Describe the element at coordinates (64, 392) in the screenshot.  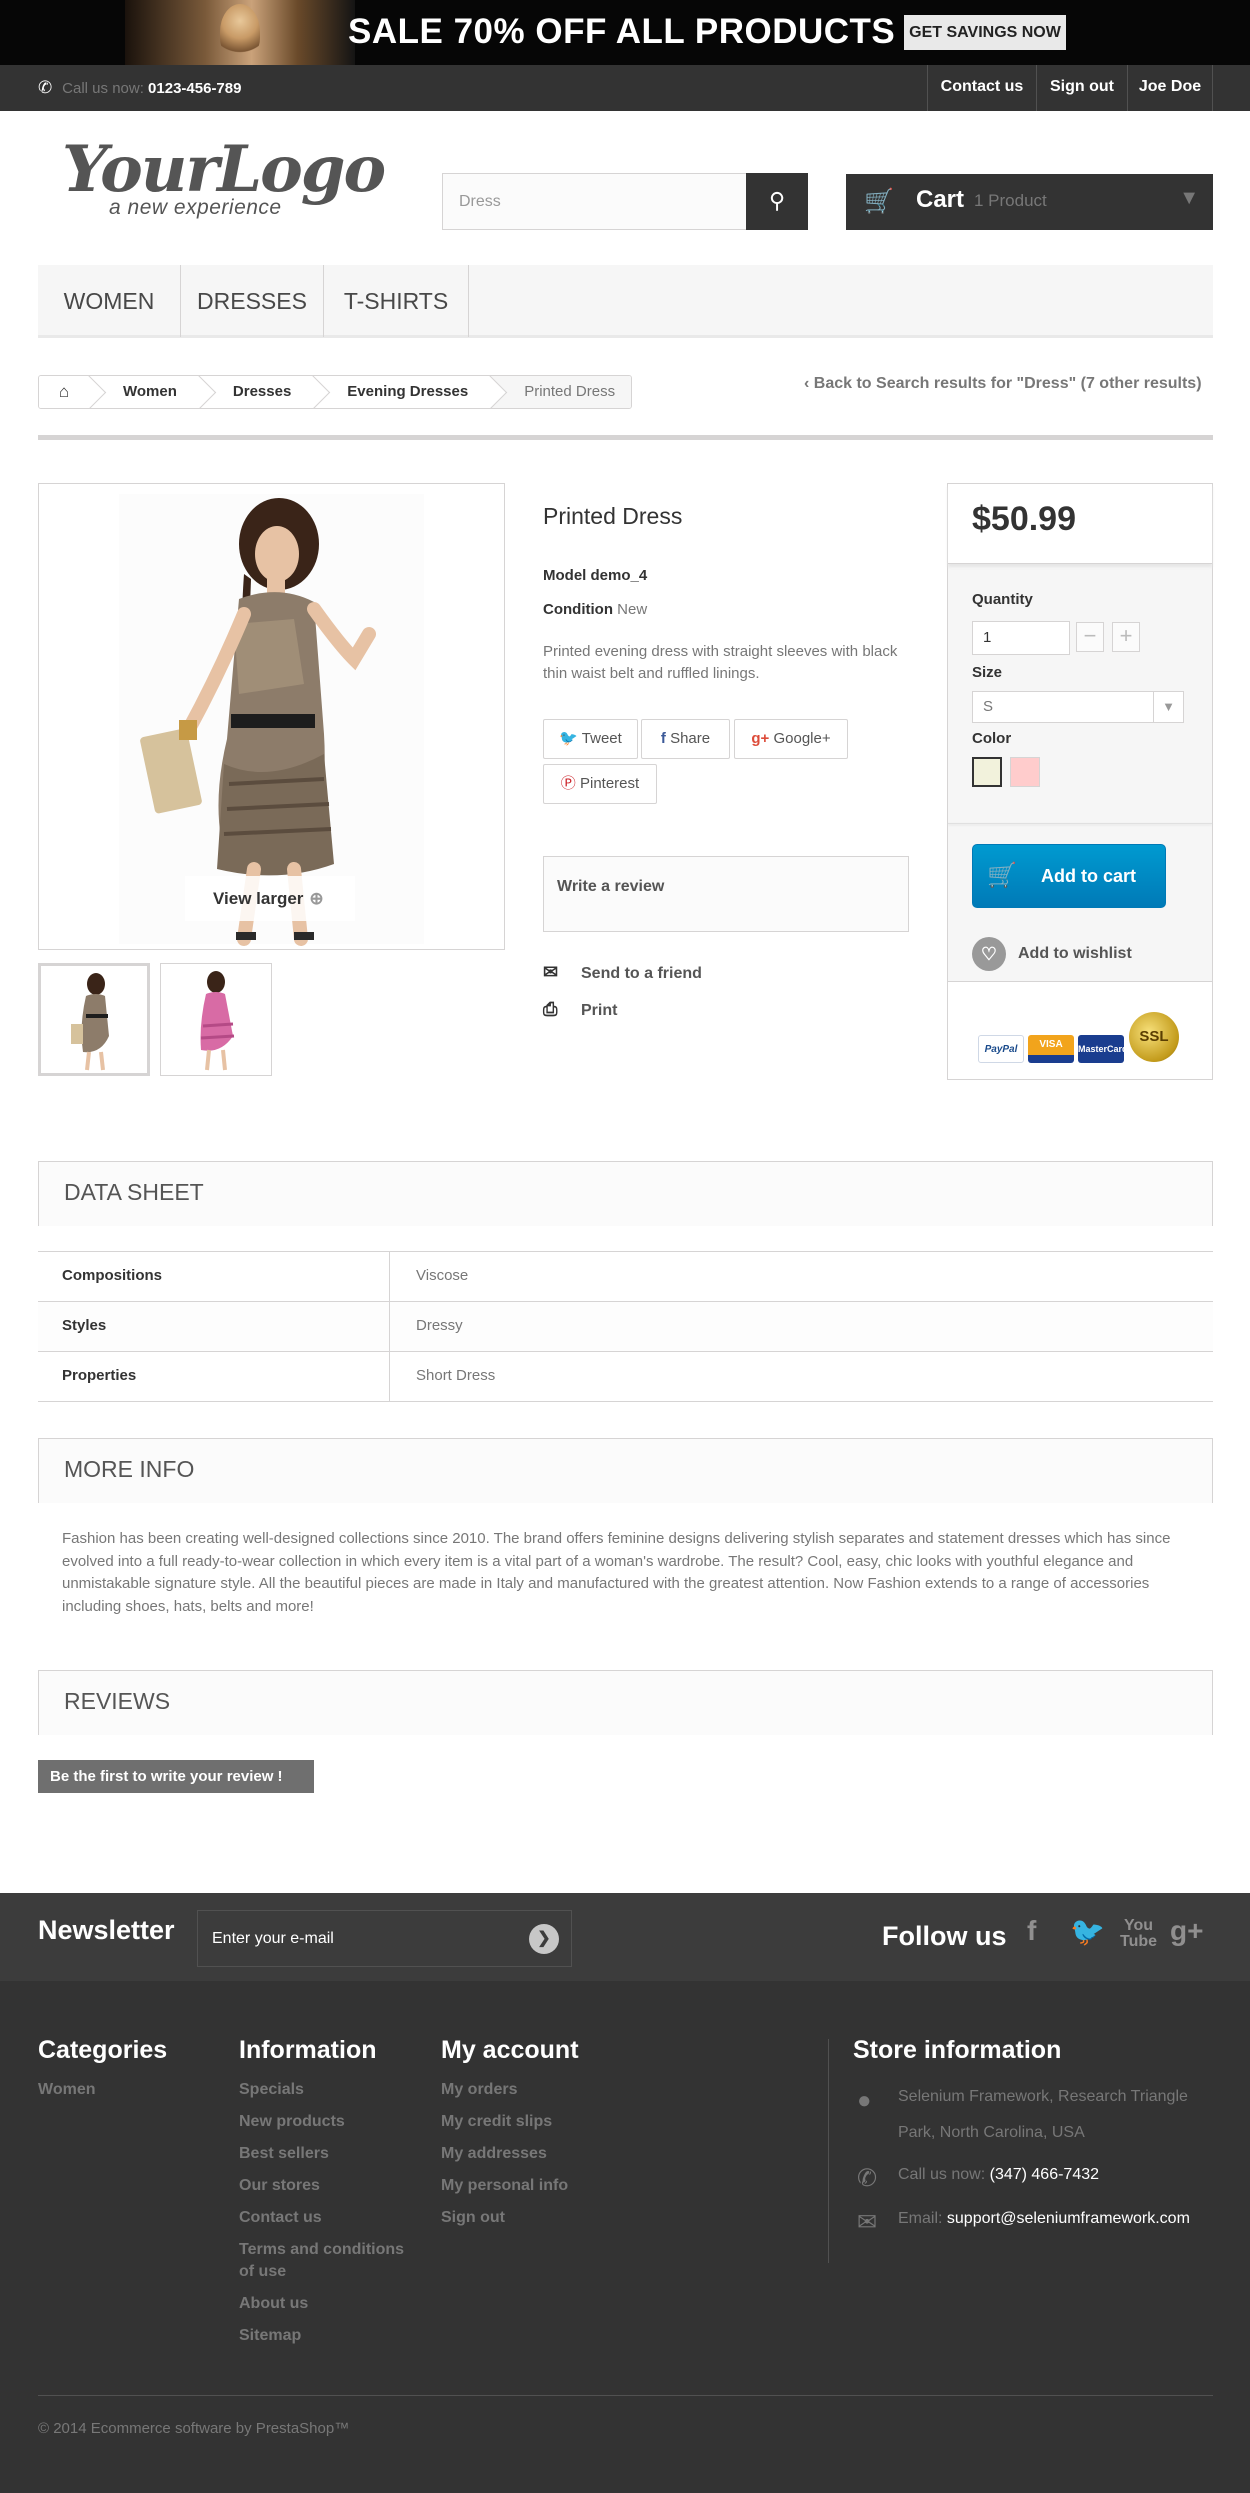
I see `home-icon: ⌂` at that location.